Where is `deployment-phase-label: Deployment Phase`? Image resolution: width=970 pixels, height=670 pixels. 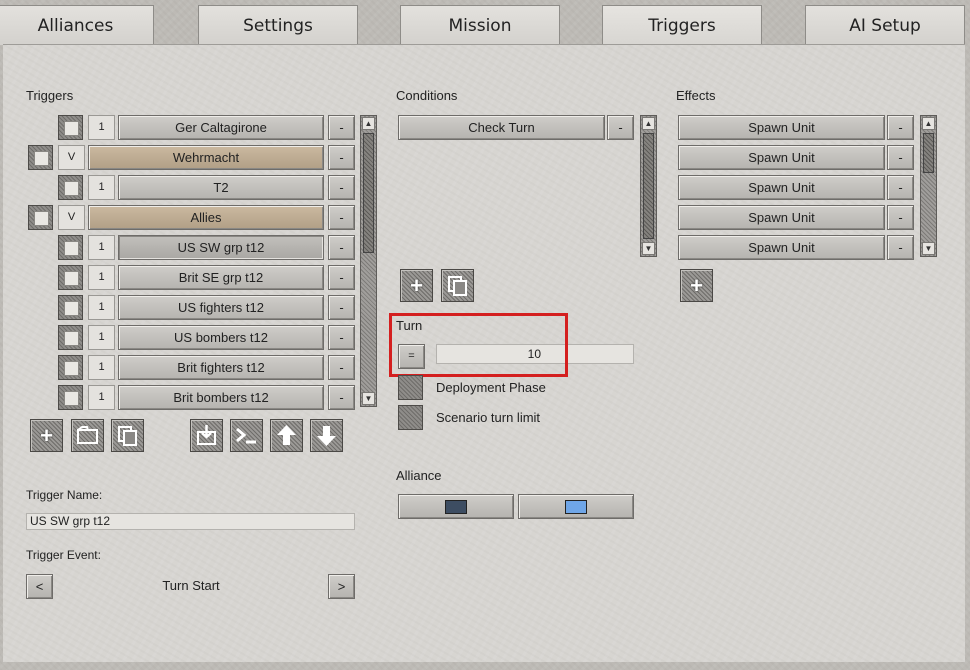 deployment-phase-label: Deployment Phase is located at coordinates (491, 387).